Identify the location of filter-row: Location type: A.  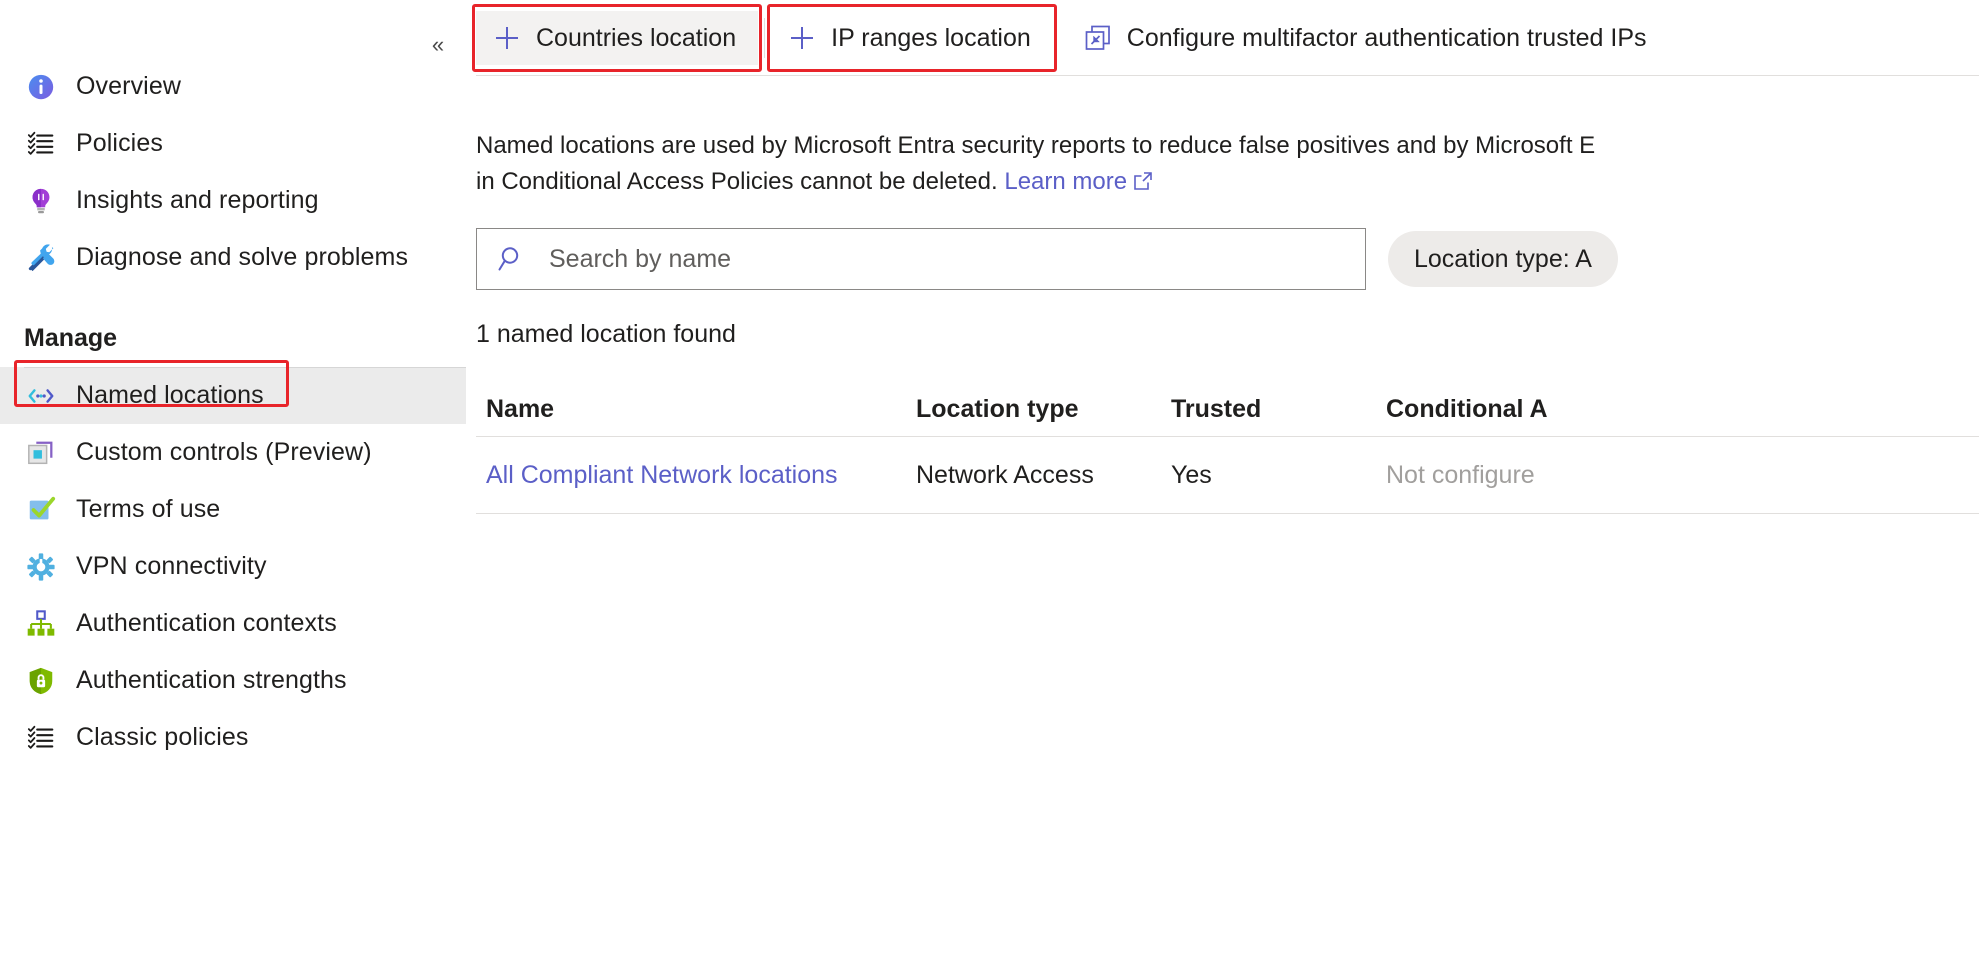
(1227, 259).